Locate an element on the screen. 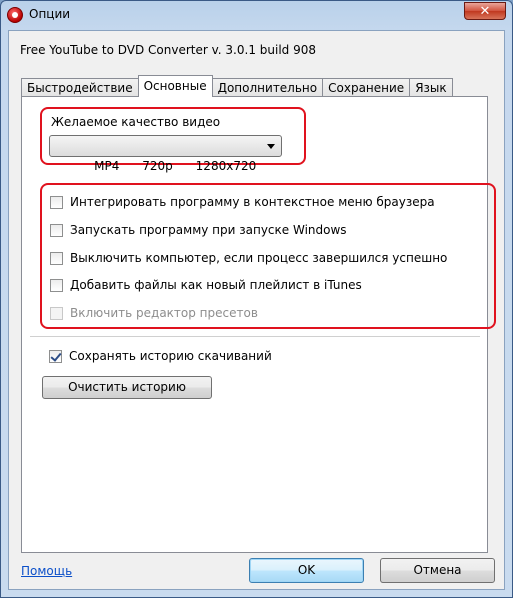 The image size is (513, 598). checkbox-shutdown is located at coordinates (56, 258).